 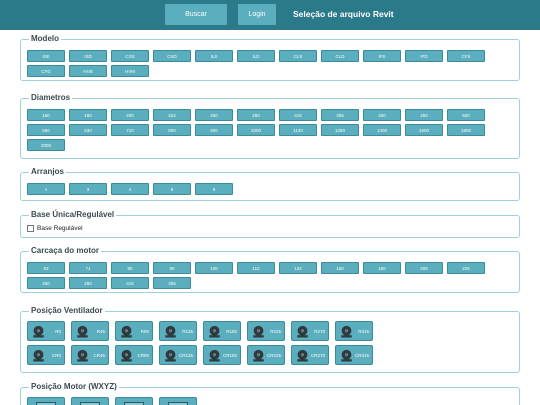 What do you see at coordinates (130, 268) in the screenshot?
I see `carcaca-option: 80` at bounding box center [130, 268].